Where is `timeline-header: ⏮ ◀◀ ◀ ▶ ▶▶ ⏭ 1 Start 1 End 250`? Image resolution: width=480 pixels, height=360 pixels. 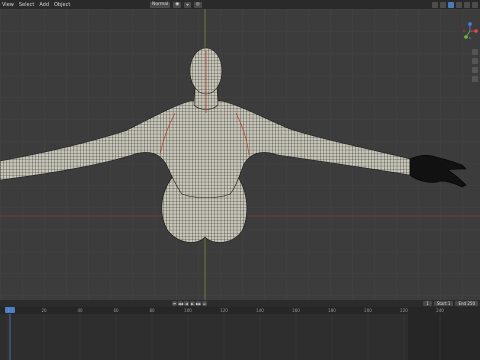
timeline-header: ⏮ ◀◀ ◀ ▶ ▶▶ ⏭ 1 Start 1 End 250 is located at coordinates (240, 303).